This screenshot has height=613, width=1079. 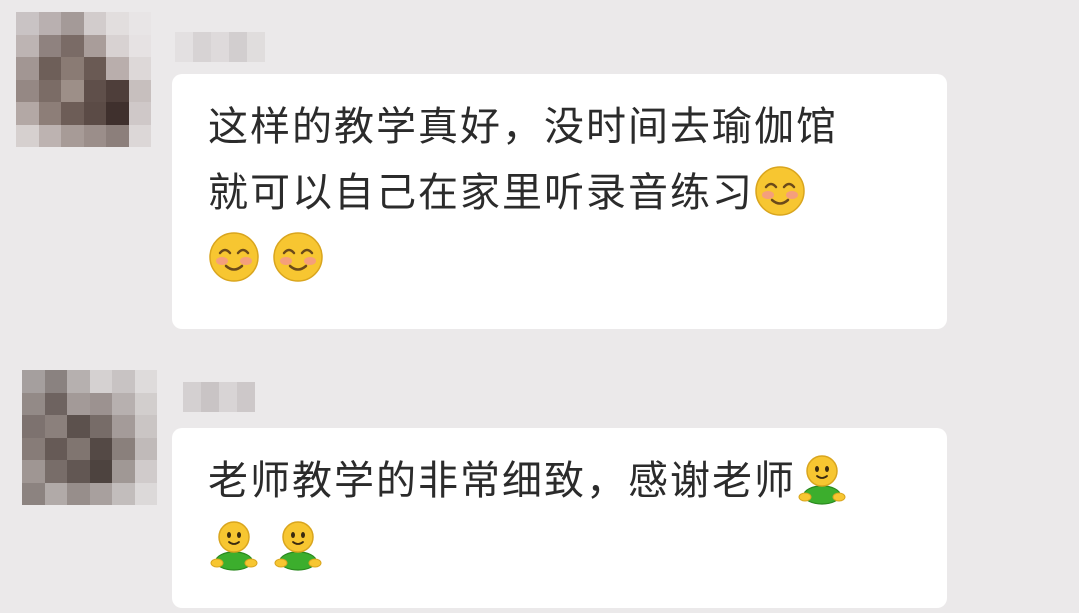 I want to click on message-text: 就可以自己在家里听录音练习, so click(x=481, y=193).